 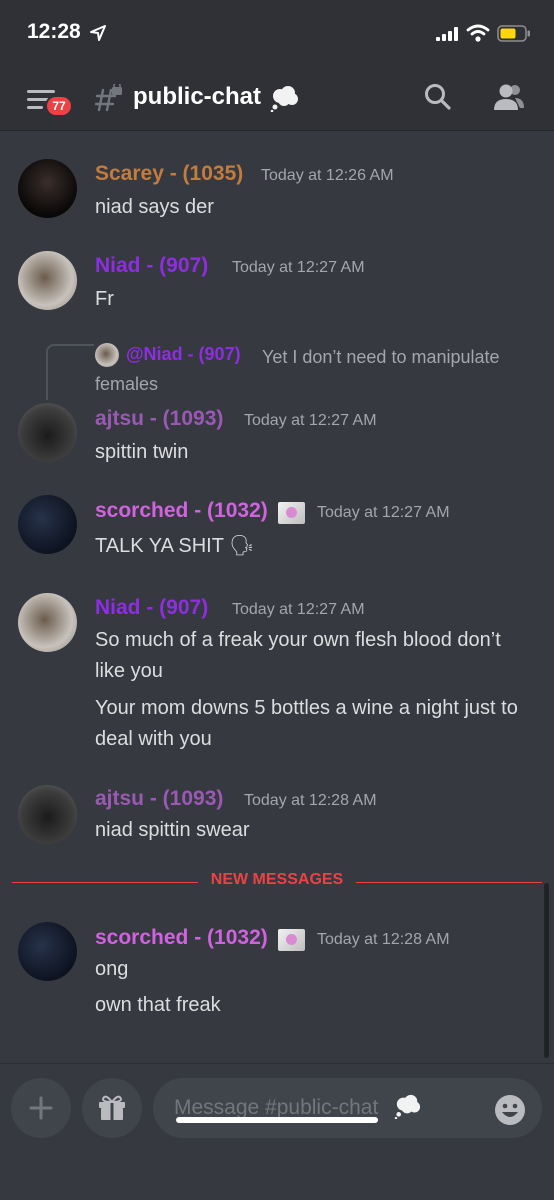 I want to click on location-arrow-icon, so click(x=98, y=33).